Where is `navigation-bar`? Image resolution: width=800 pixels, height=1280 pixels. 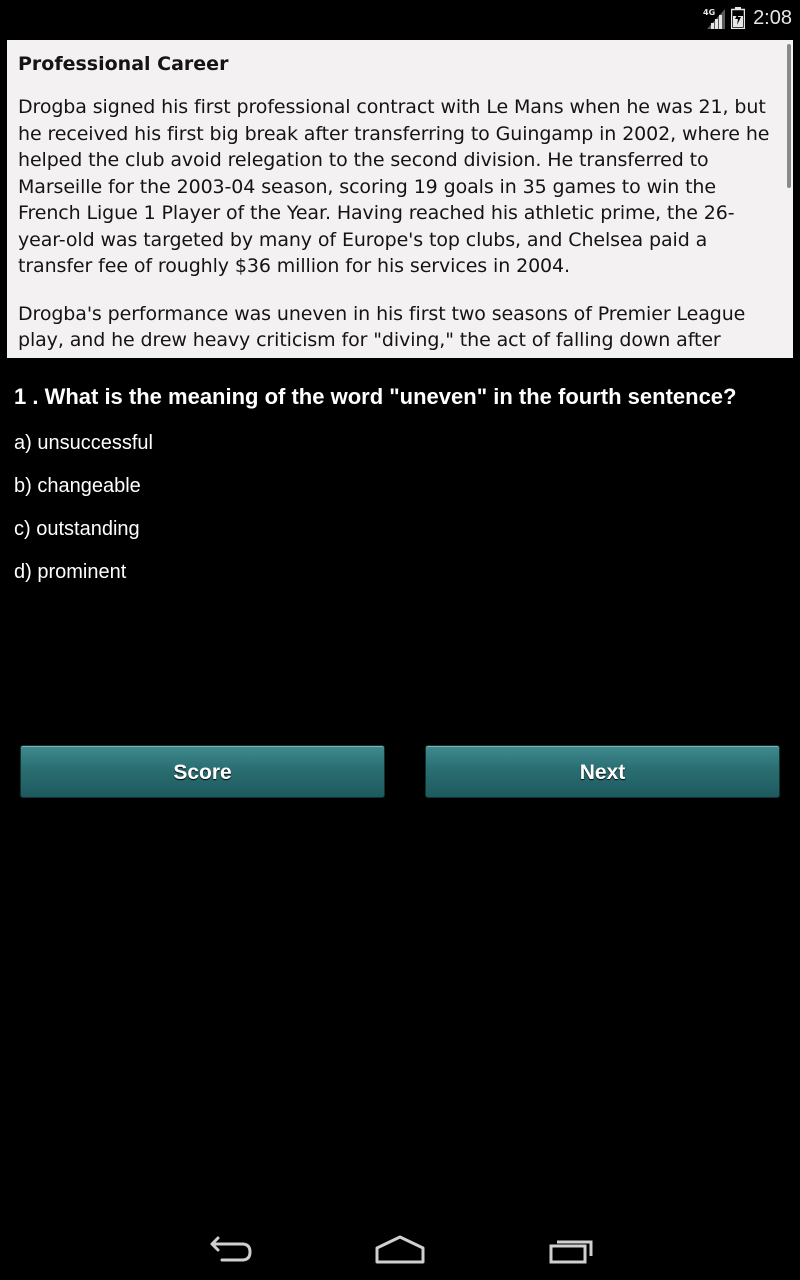
navigation-bar is located at coordinates (400, 1250).